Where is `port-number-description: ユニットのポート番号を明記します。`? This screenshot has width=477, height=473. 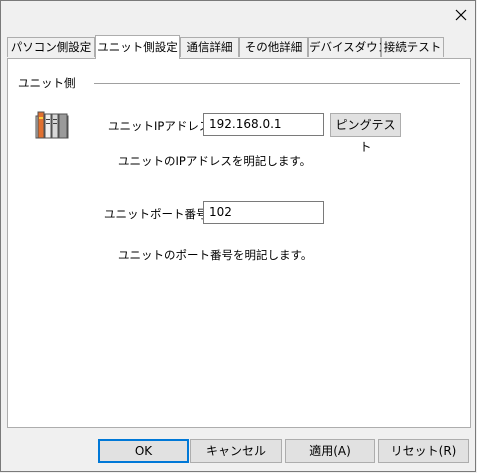
port-number-description: ユニットのポート番号を明記します。 is located at coordinates (215, 255).